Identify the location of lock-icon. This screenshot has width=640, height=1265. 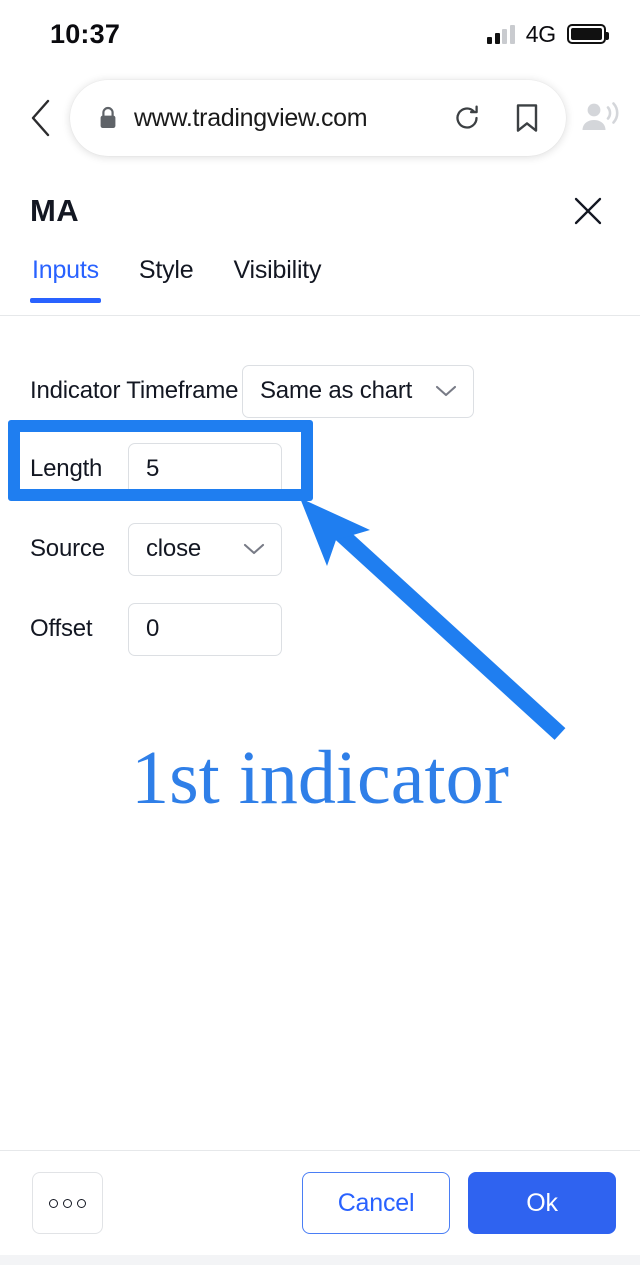
(108, 118).